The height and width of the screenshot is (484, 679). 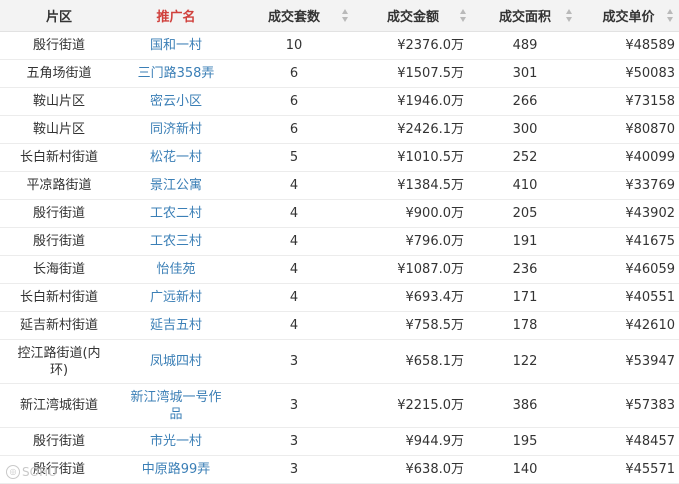 I want to click on amount-cell: ¥1010.5万, so click(x=413, y=157).